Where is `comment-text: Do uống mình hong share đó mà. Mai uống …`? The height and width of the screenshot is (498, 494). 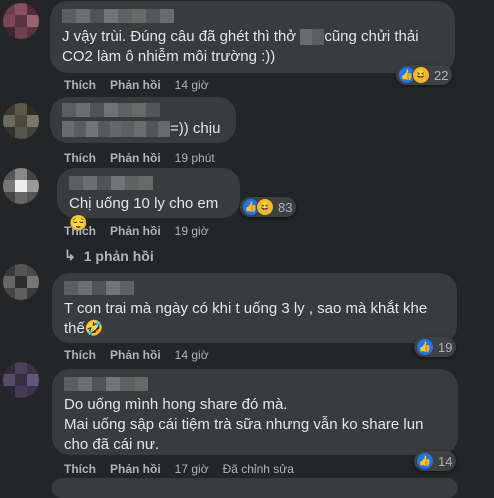 comment-text: Do uống mình hong share đó mà. Mai uống … is located at coordinates (244, 424).